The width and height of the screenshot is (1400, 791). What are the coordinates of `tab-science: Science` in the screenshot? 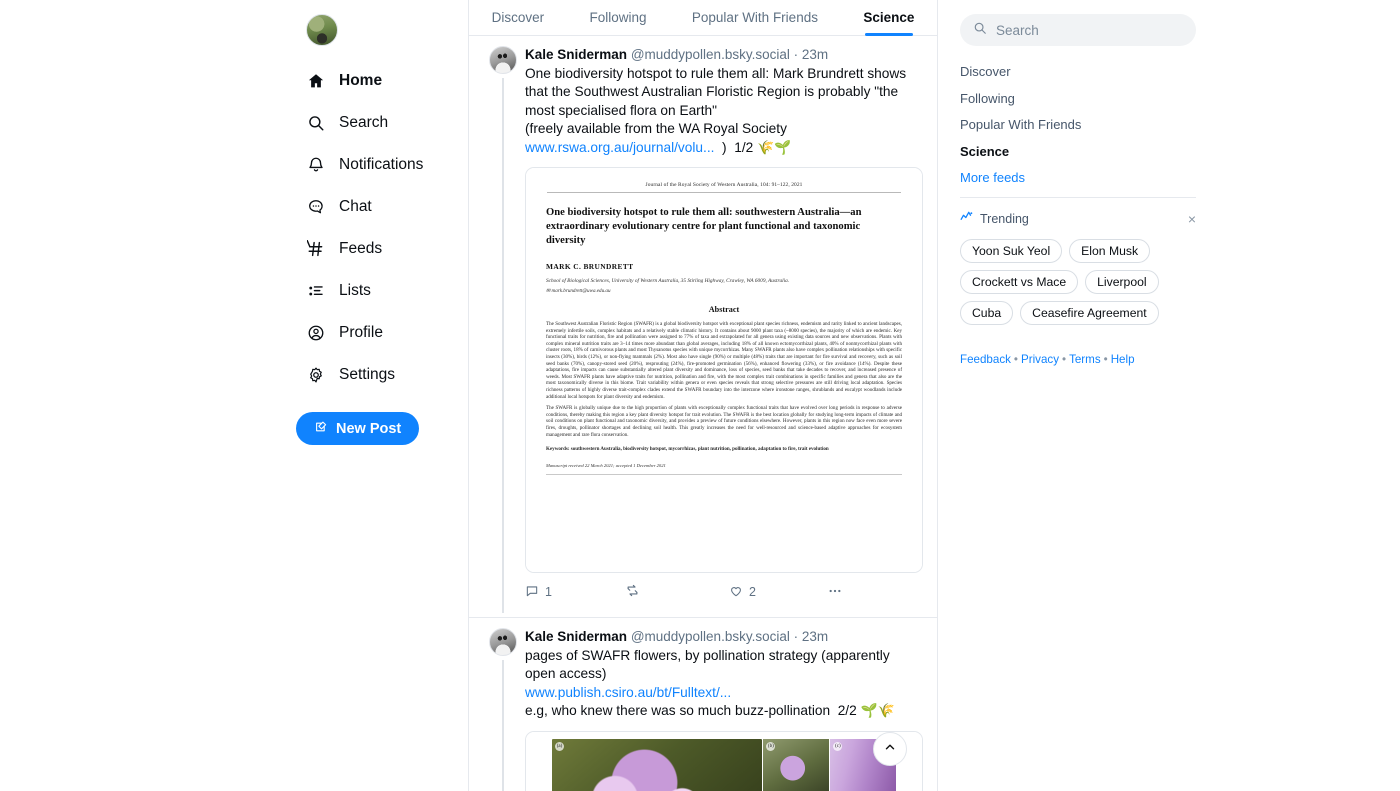 It's located at (889, 17).